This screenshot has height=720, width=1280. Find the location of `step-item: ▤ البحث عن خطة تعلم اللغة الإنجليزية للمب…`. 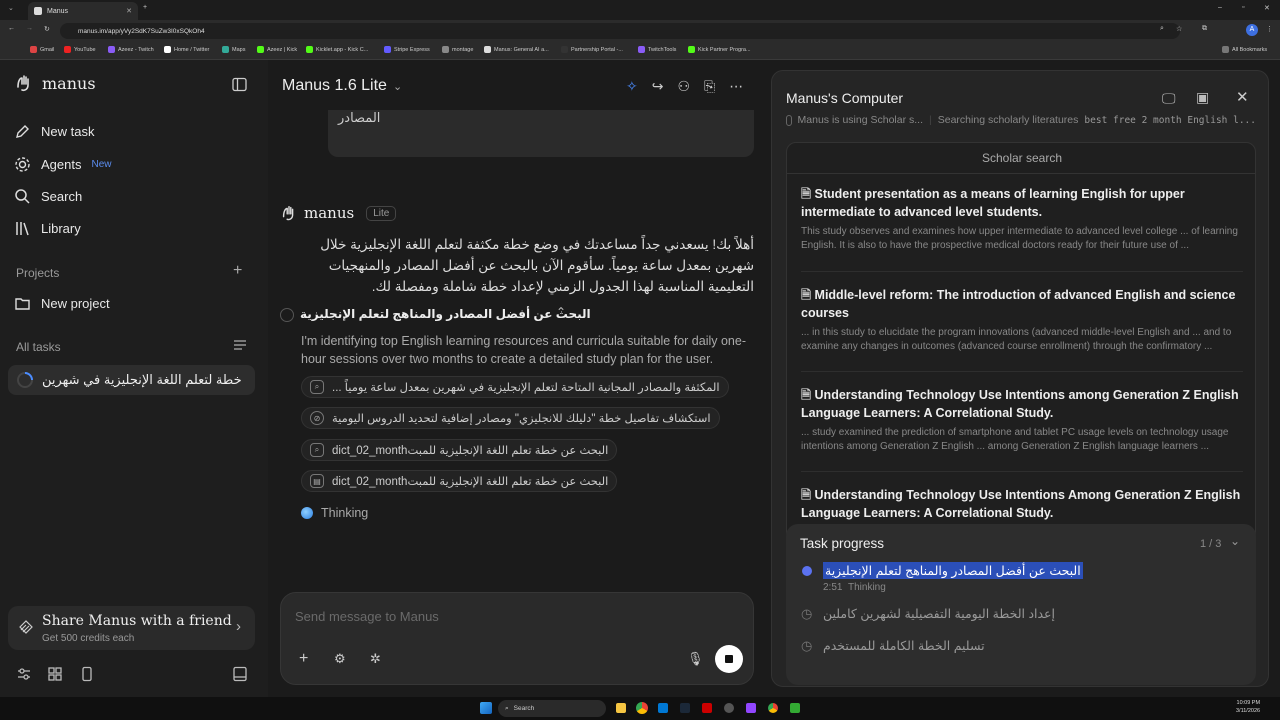

step-item: ▤ البحث عن خطة تعلم اللغة الإنجليزية للمب… is located at coordinates (459, 481).